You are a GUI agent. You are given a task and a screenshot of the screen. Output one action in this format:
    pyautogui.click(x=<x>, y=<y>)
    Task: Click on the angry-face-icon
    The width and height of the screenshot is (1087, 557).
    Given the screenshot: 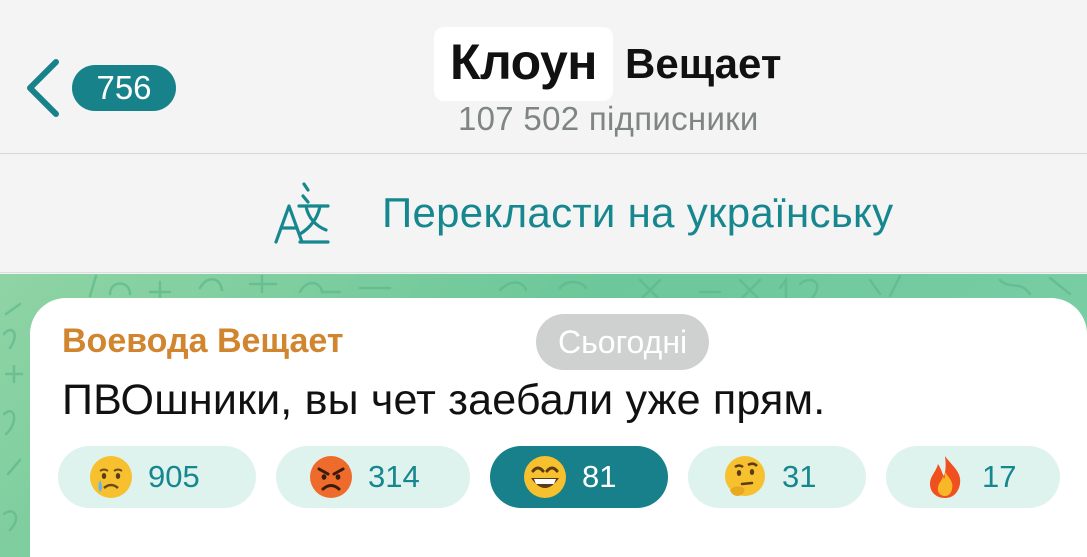 What is the action you would take?
    pyautogui.click(x=331, y=477)
    